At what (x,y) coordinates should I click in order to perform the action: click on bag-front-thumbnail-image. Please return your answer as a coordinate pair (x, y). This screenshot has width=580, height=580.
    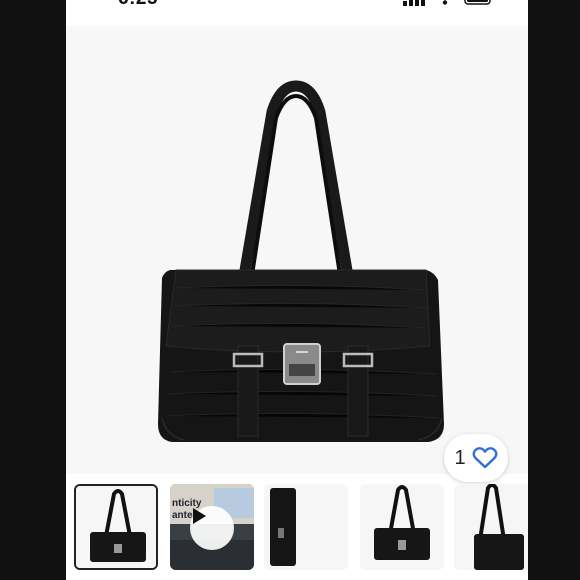
    Looking at the image, I should click on (402, 527).